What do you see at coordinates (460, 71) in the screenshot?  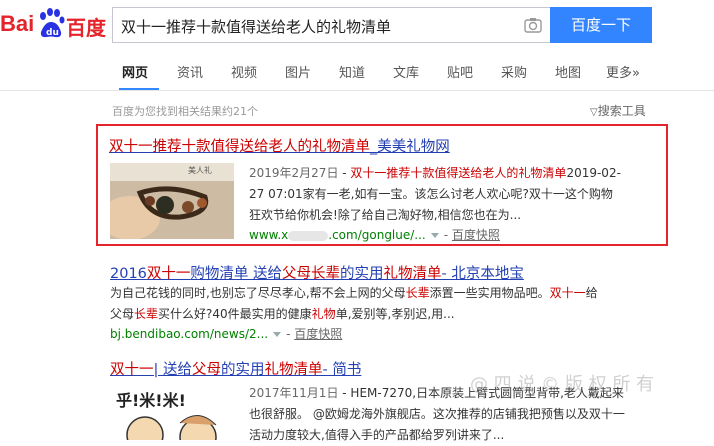 I see `tab-tieba: 贴吧` at bounding box center [460, 71].